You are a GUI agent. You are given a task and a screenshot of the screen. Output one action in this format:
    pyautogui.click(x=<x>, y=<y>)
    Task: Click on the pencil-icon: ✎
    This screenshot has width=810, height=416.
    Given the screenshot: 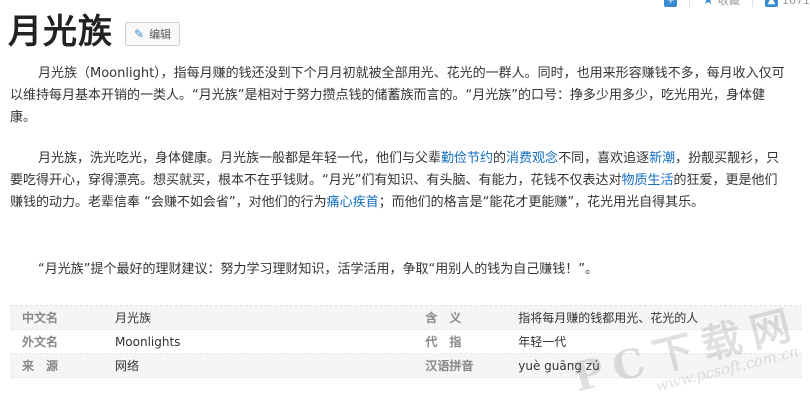 What is the action you would take?
    pyautogui.click(x=139, y=34)
    